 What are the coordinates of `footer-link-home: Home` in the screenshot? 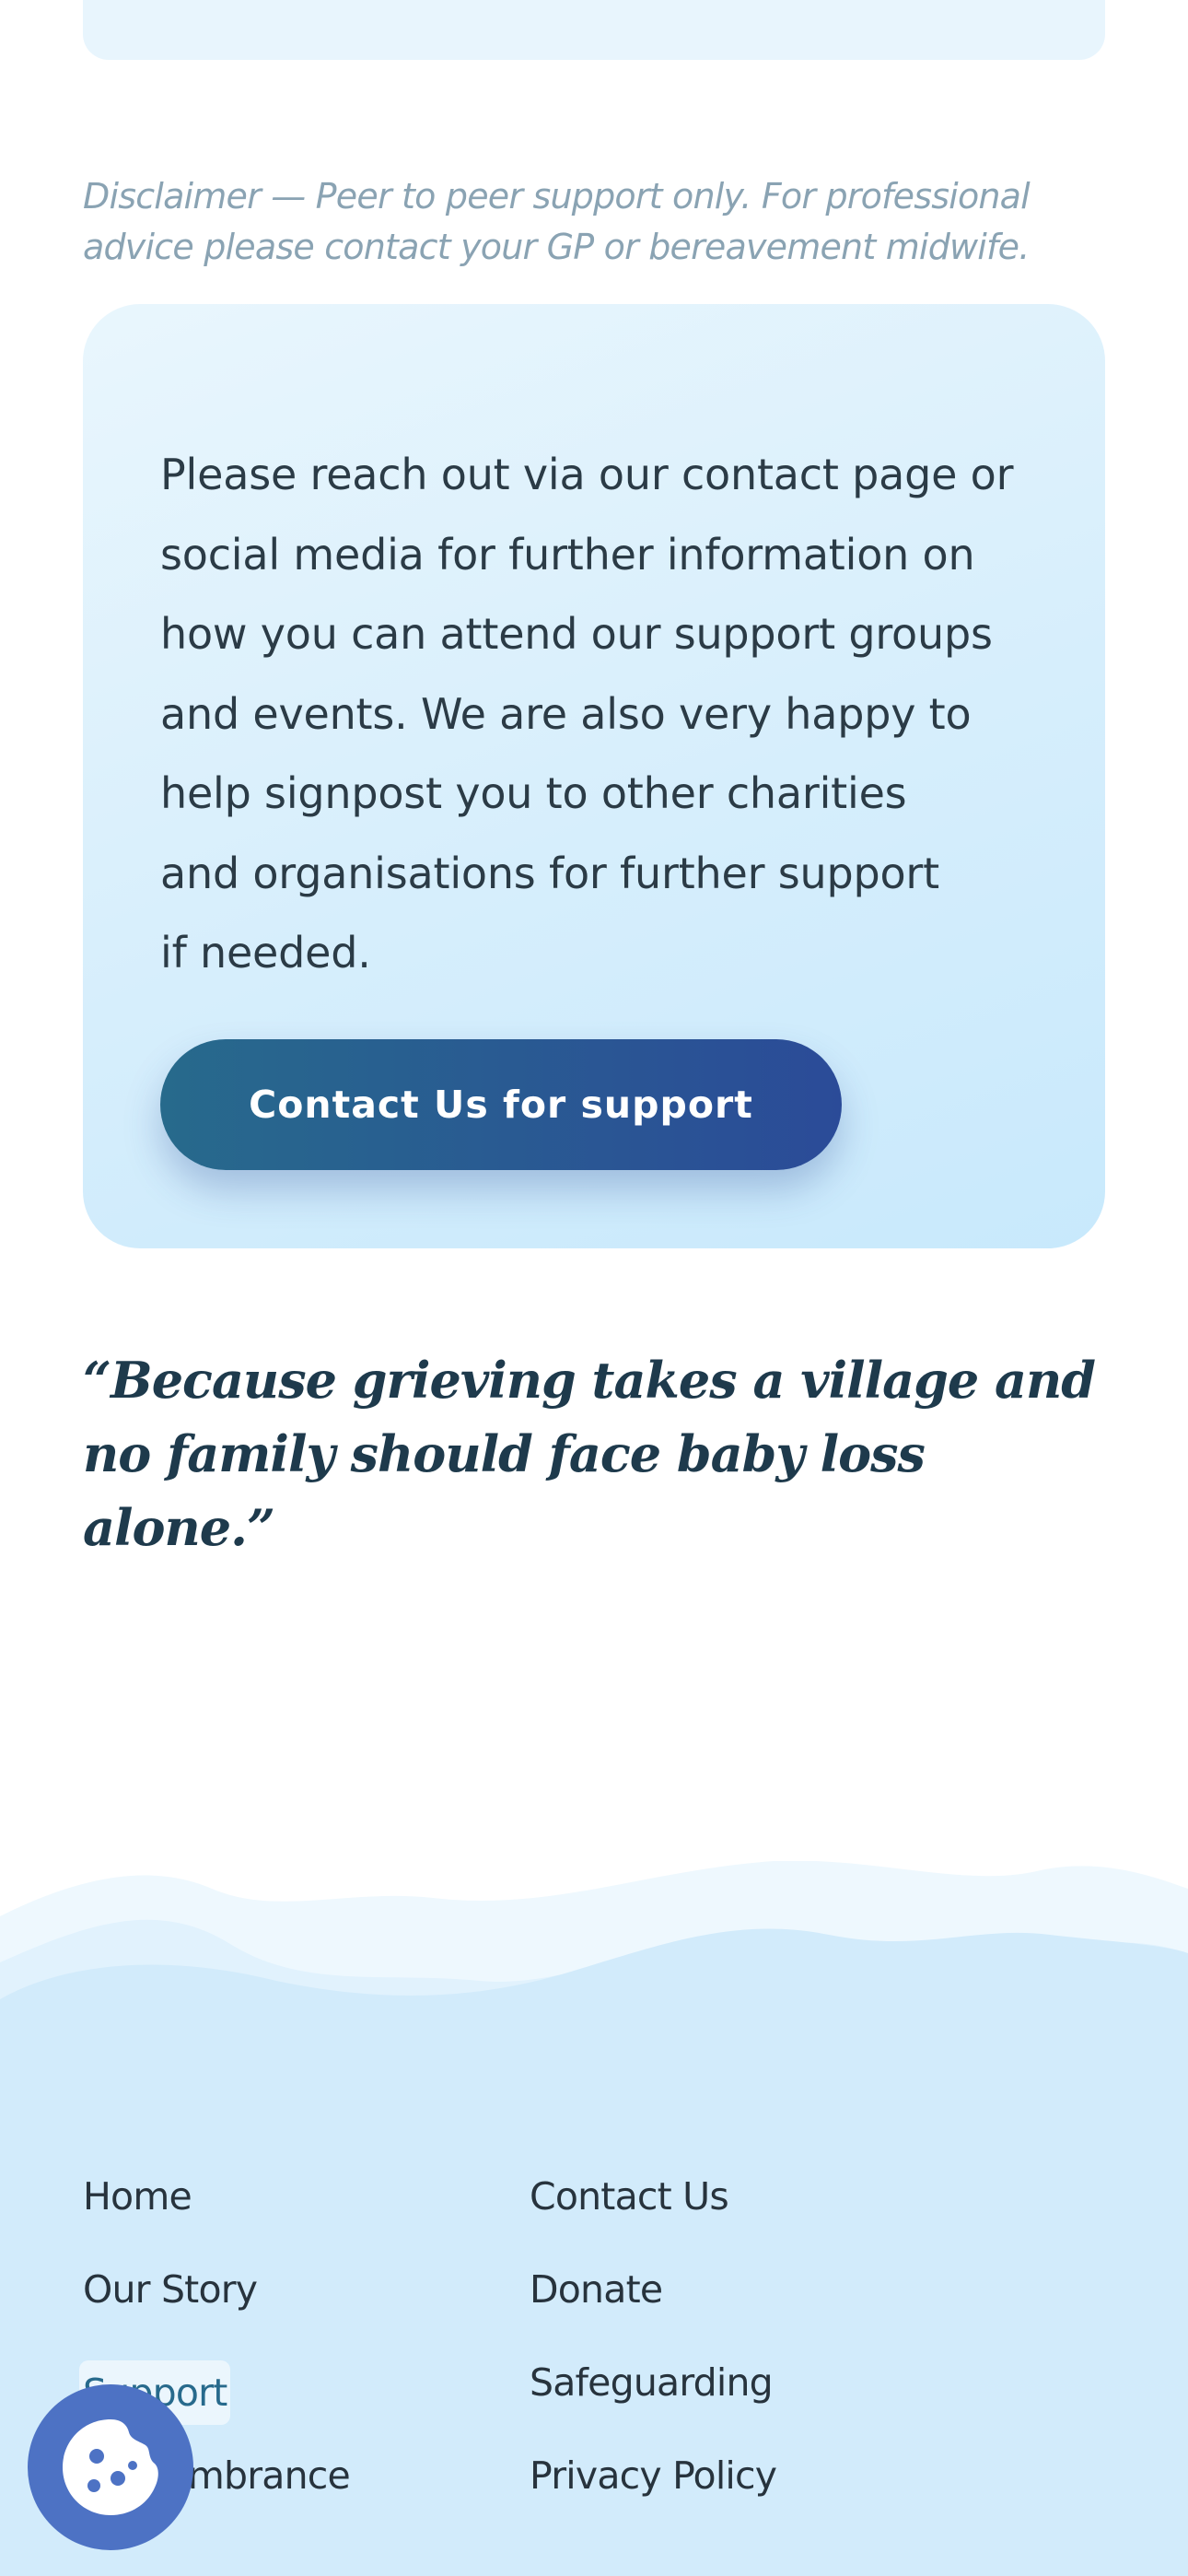 It's located at (216, 2220).